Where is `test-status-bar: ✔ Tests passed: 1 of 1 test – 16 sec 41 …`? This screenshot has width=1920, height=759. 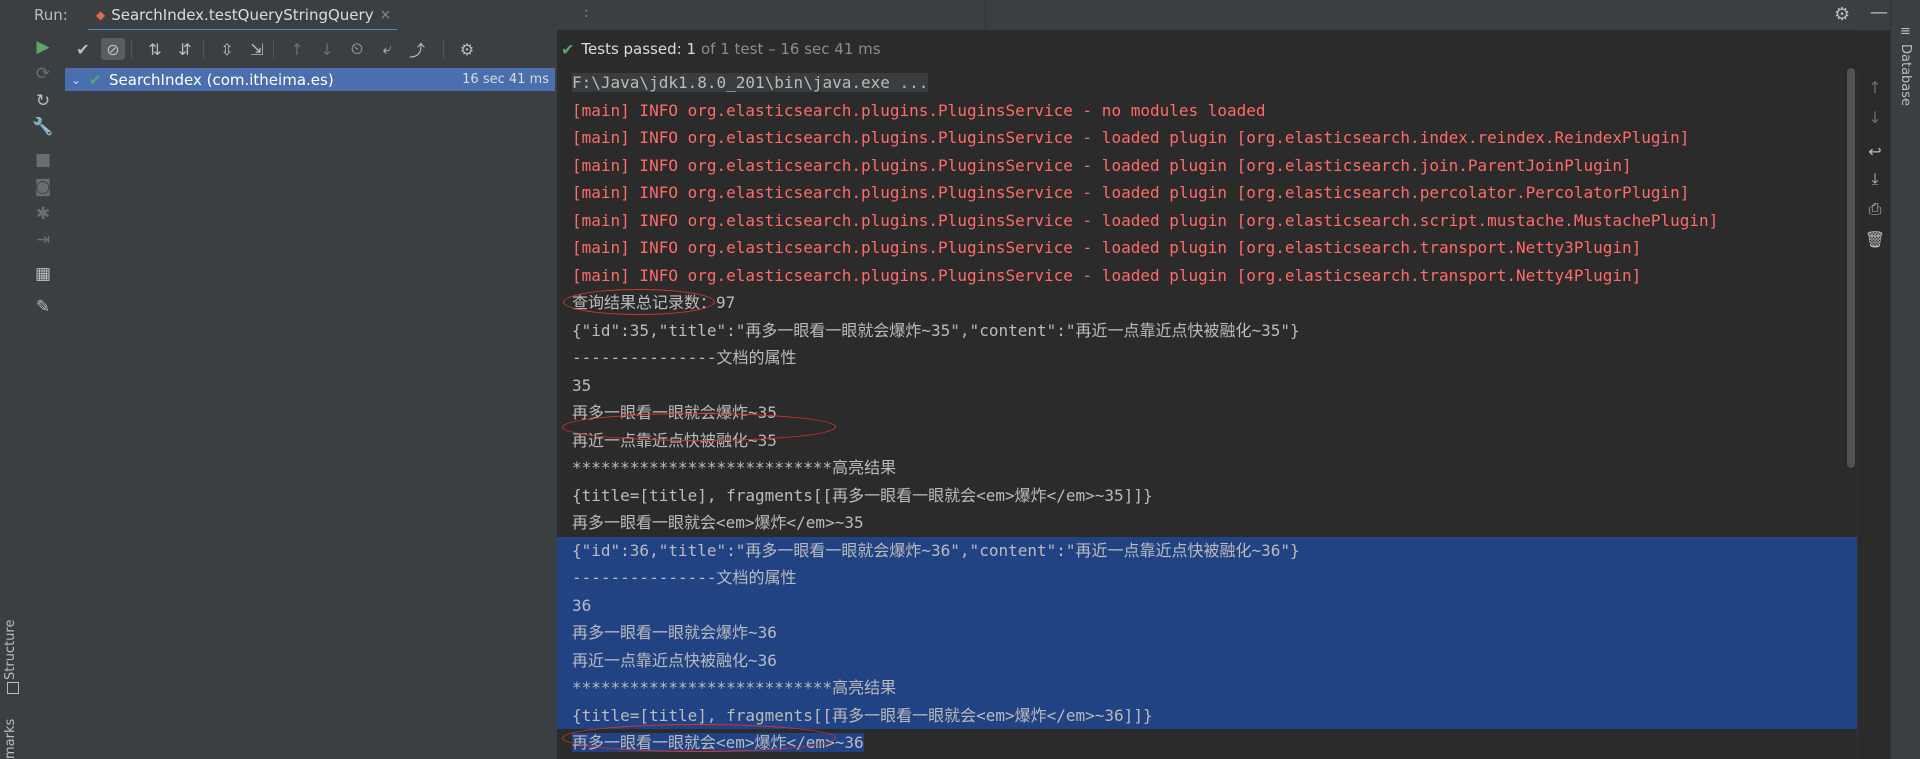
test-status-bar: ✔ Tests passed: 1 of 1 test – 16 sec 41 … is located at coordinates (1207, 49).